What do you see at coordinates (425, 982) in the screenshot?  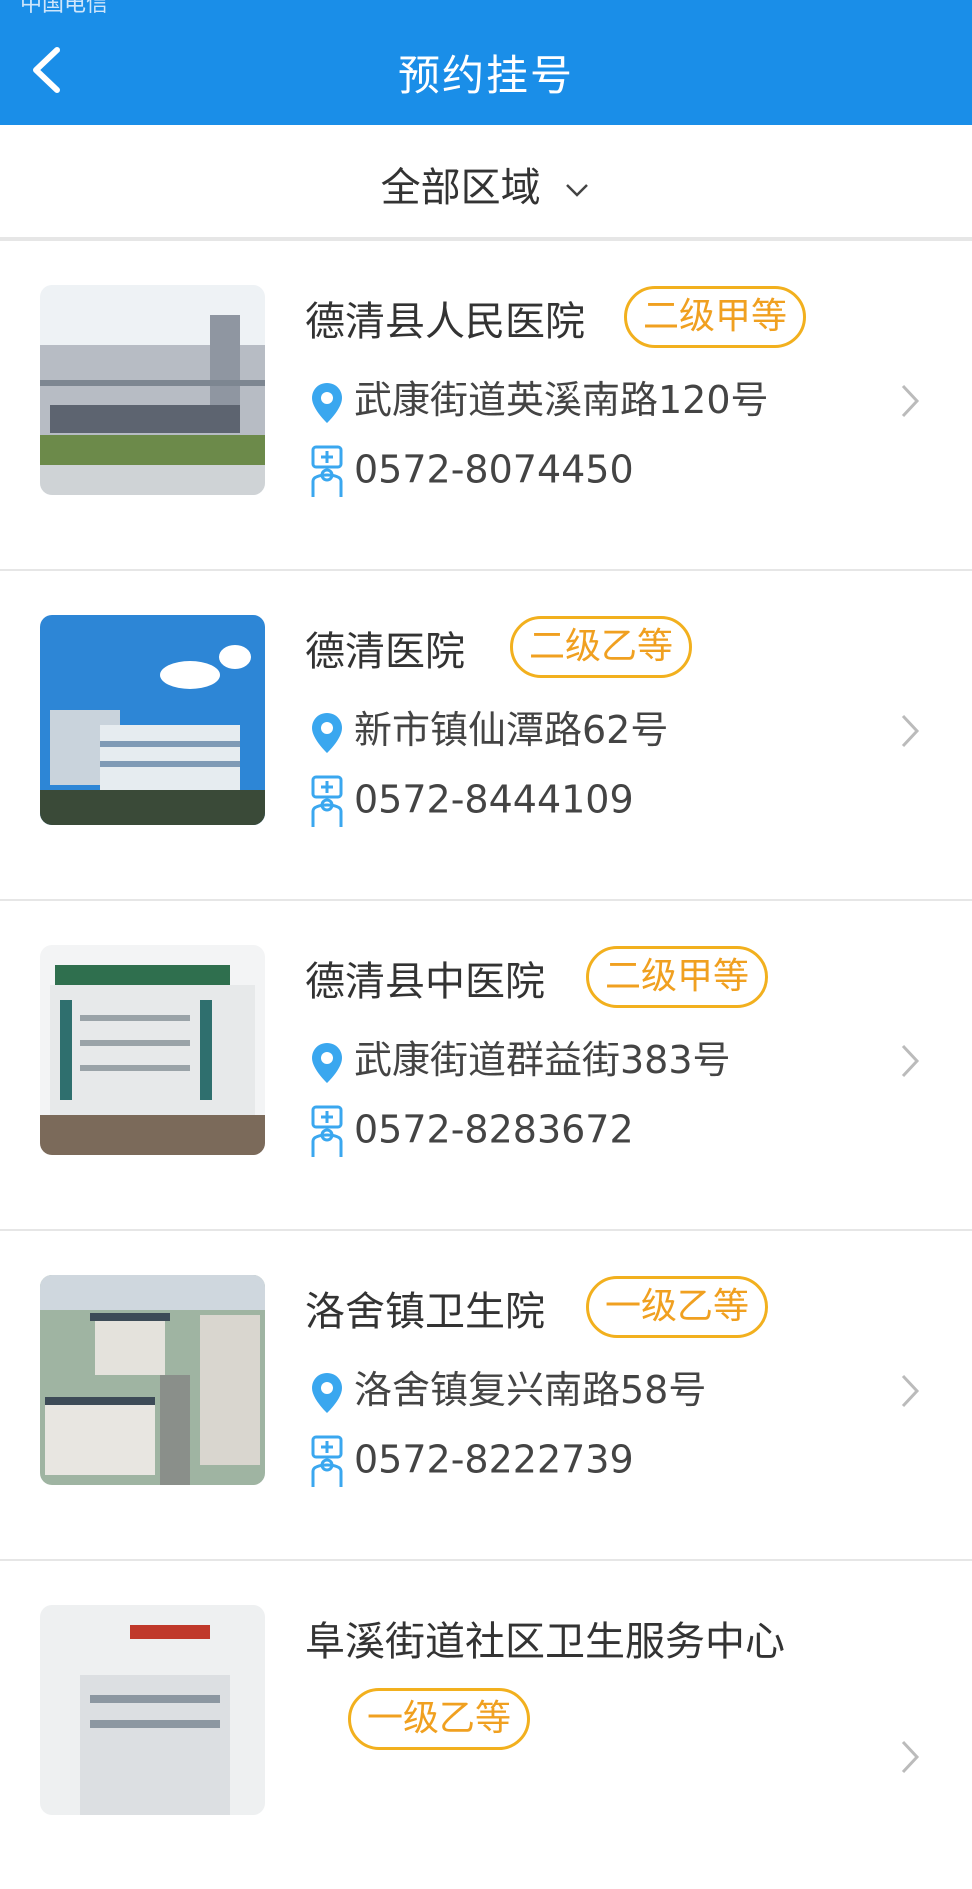 I see `hospital-name: 德清县中医院` at bounding box center [425, 982].